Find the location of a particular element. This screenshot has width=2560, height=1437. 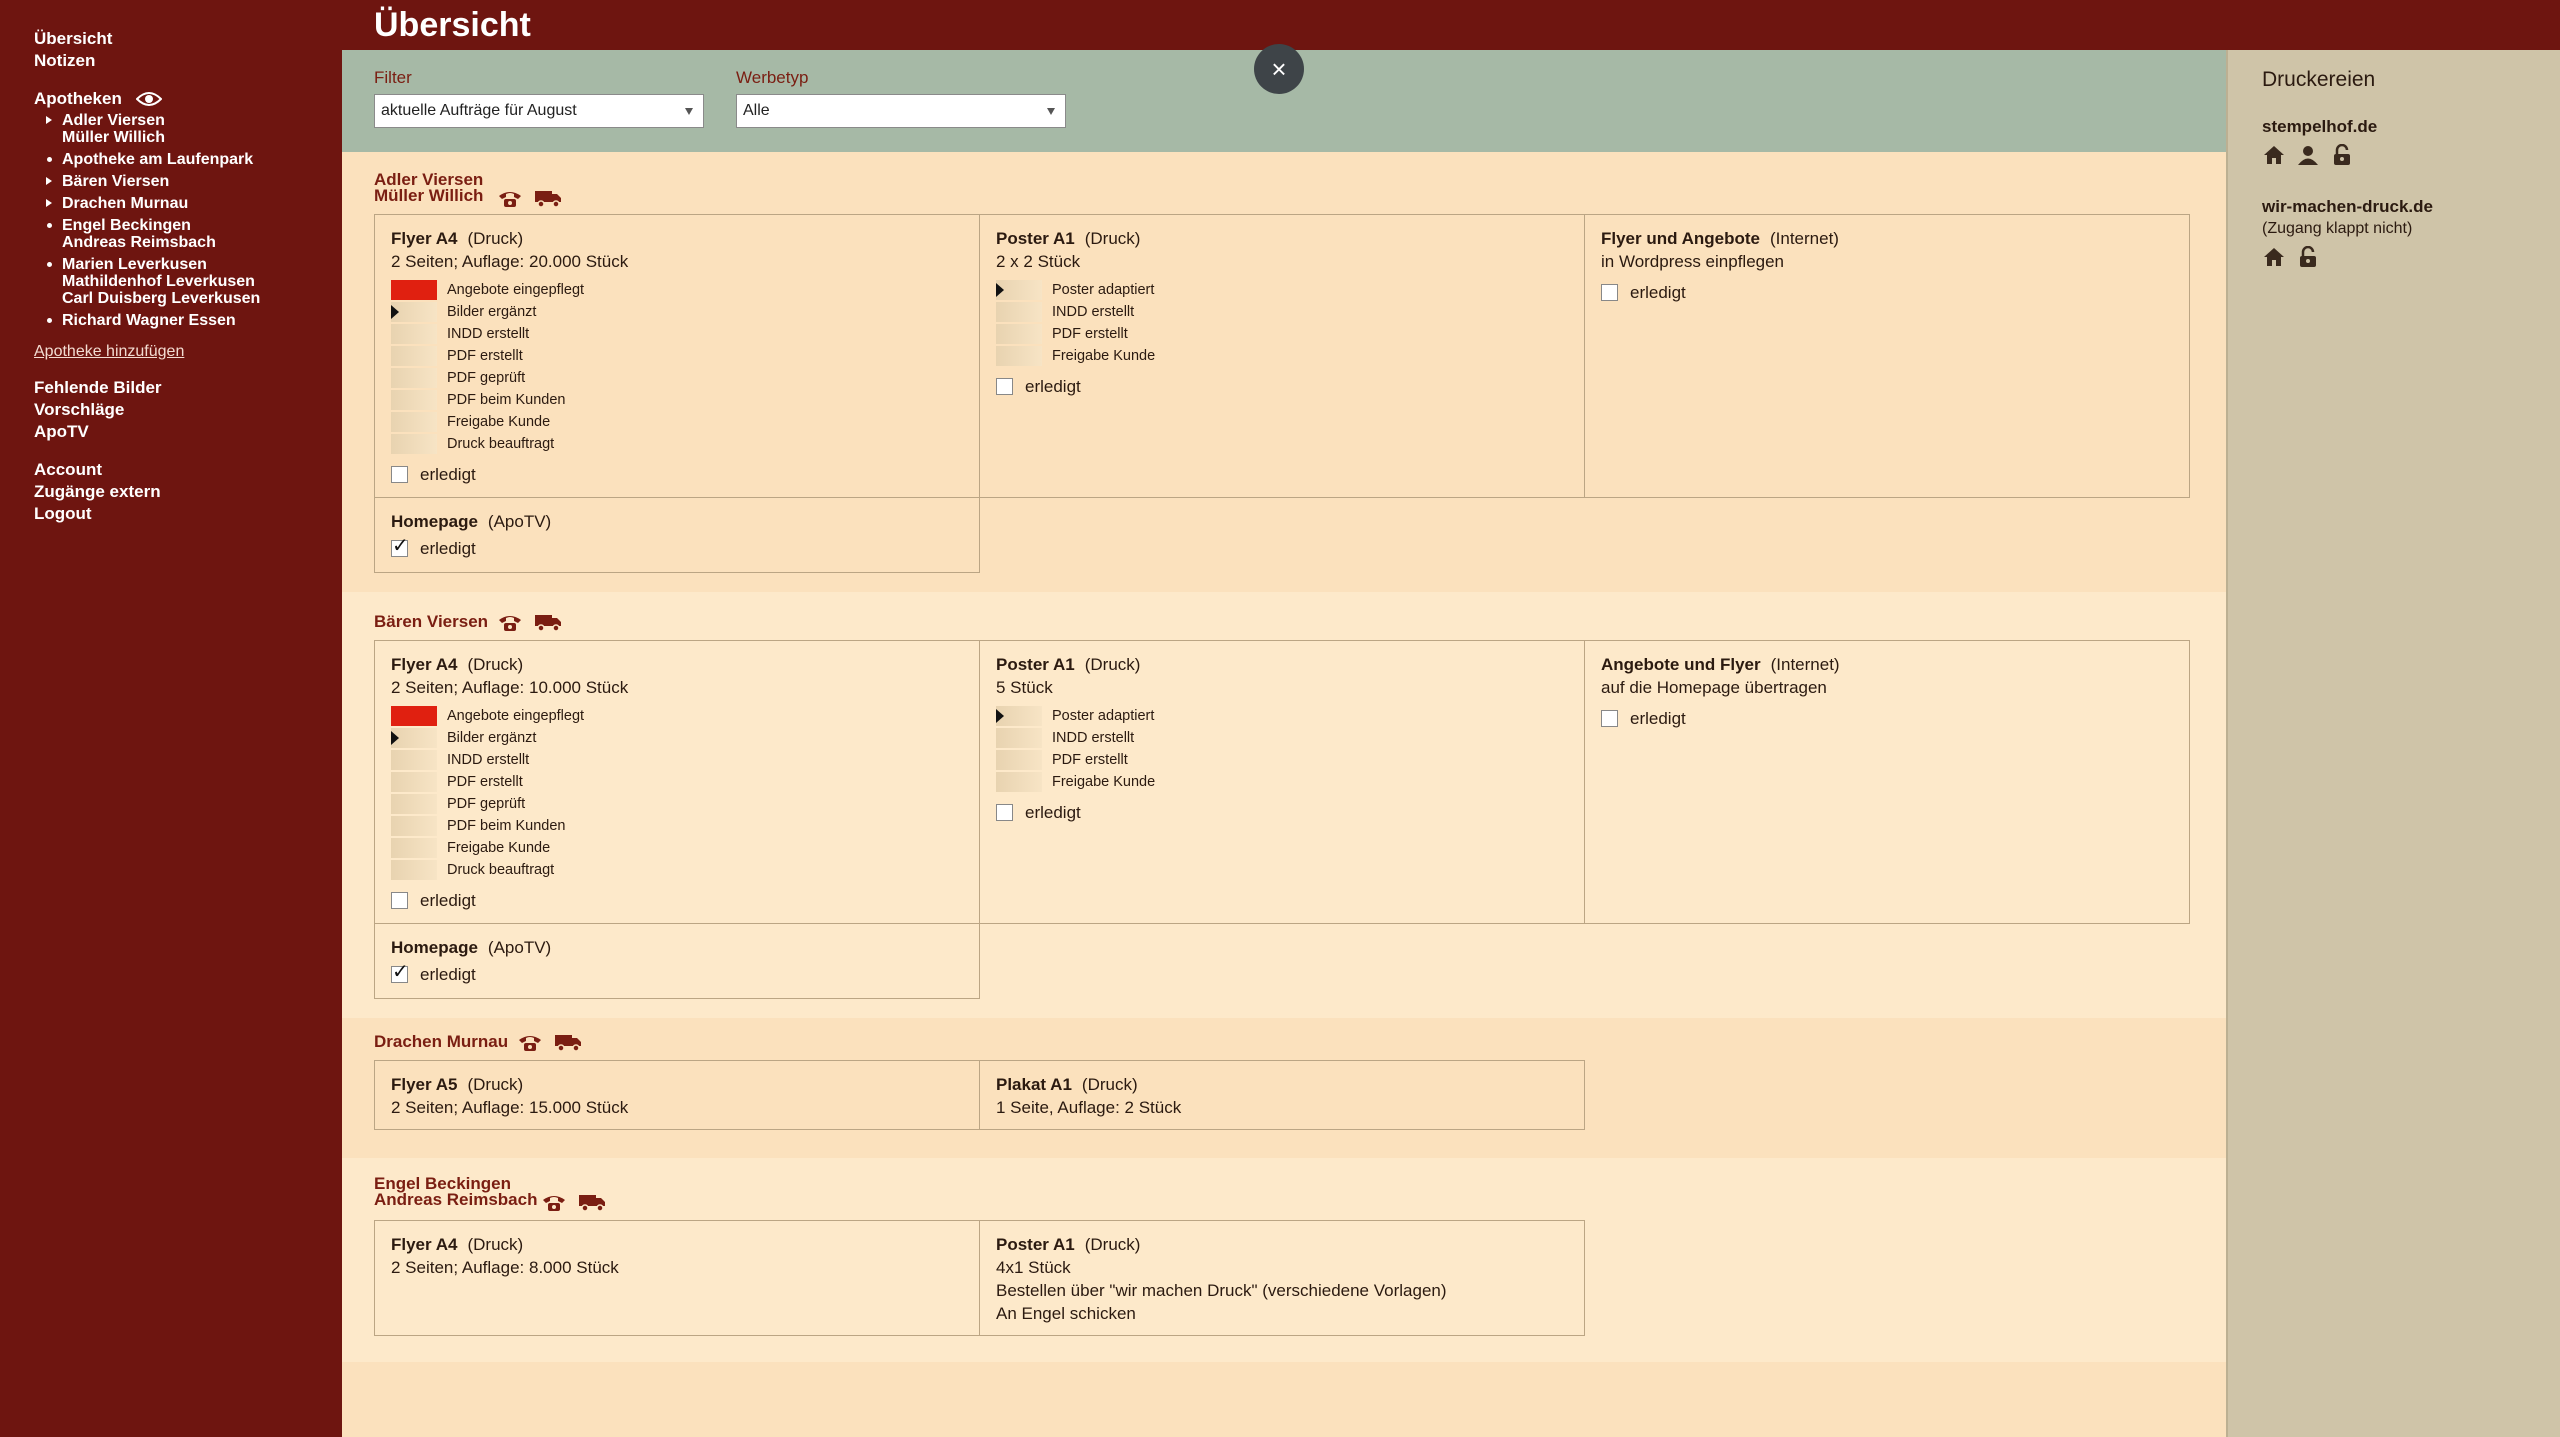

printer-note: (Zugang klappt nicht) is located at coordinates (2337, 228).